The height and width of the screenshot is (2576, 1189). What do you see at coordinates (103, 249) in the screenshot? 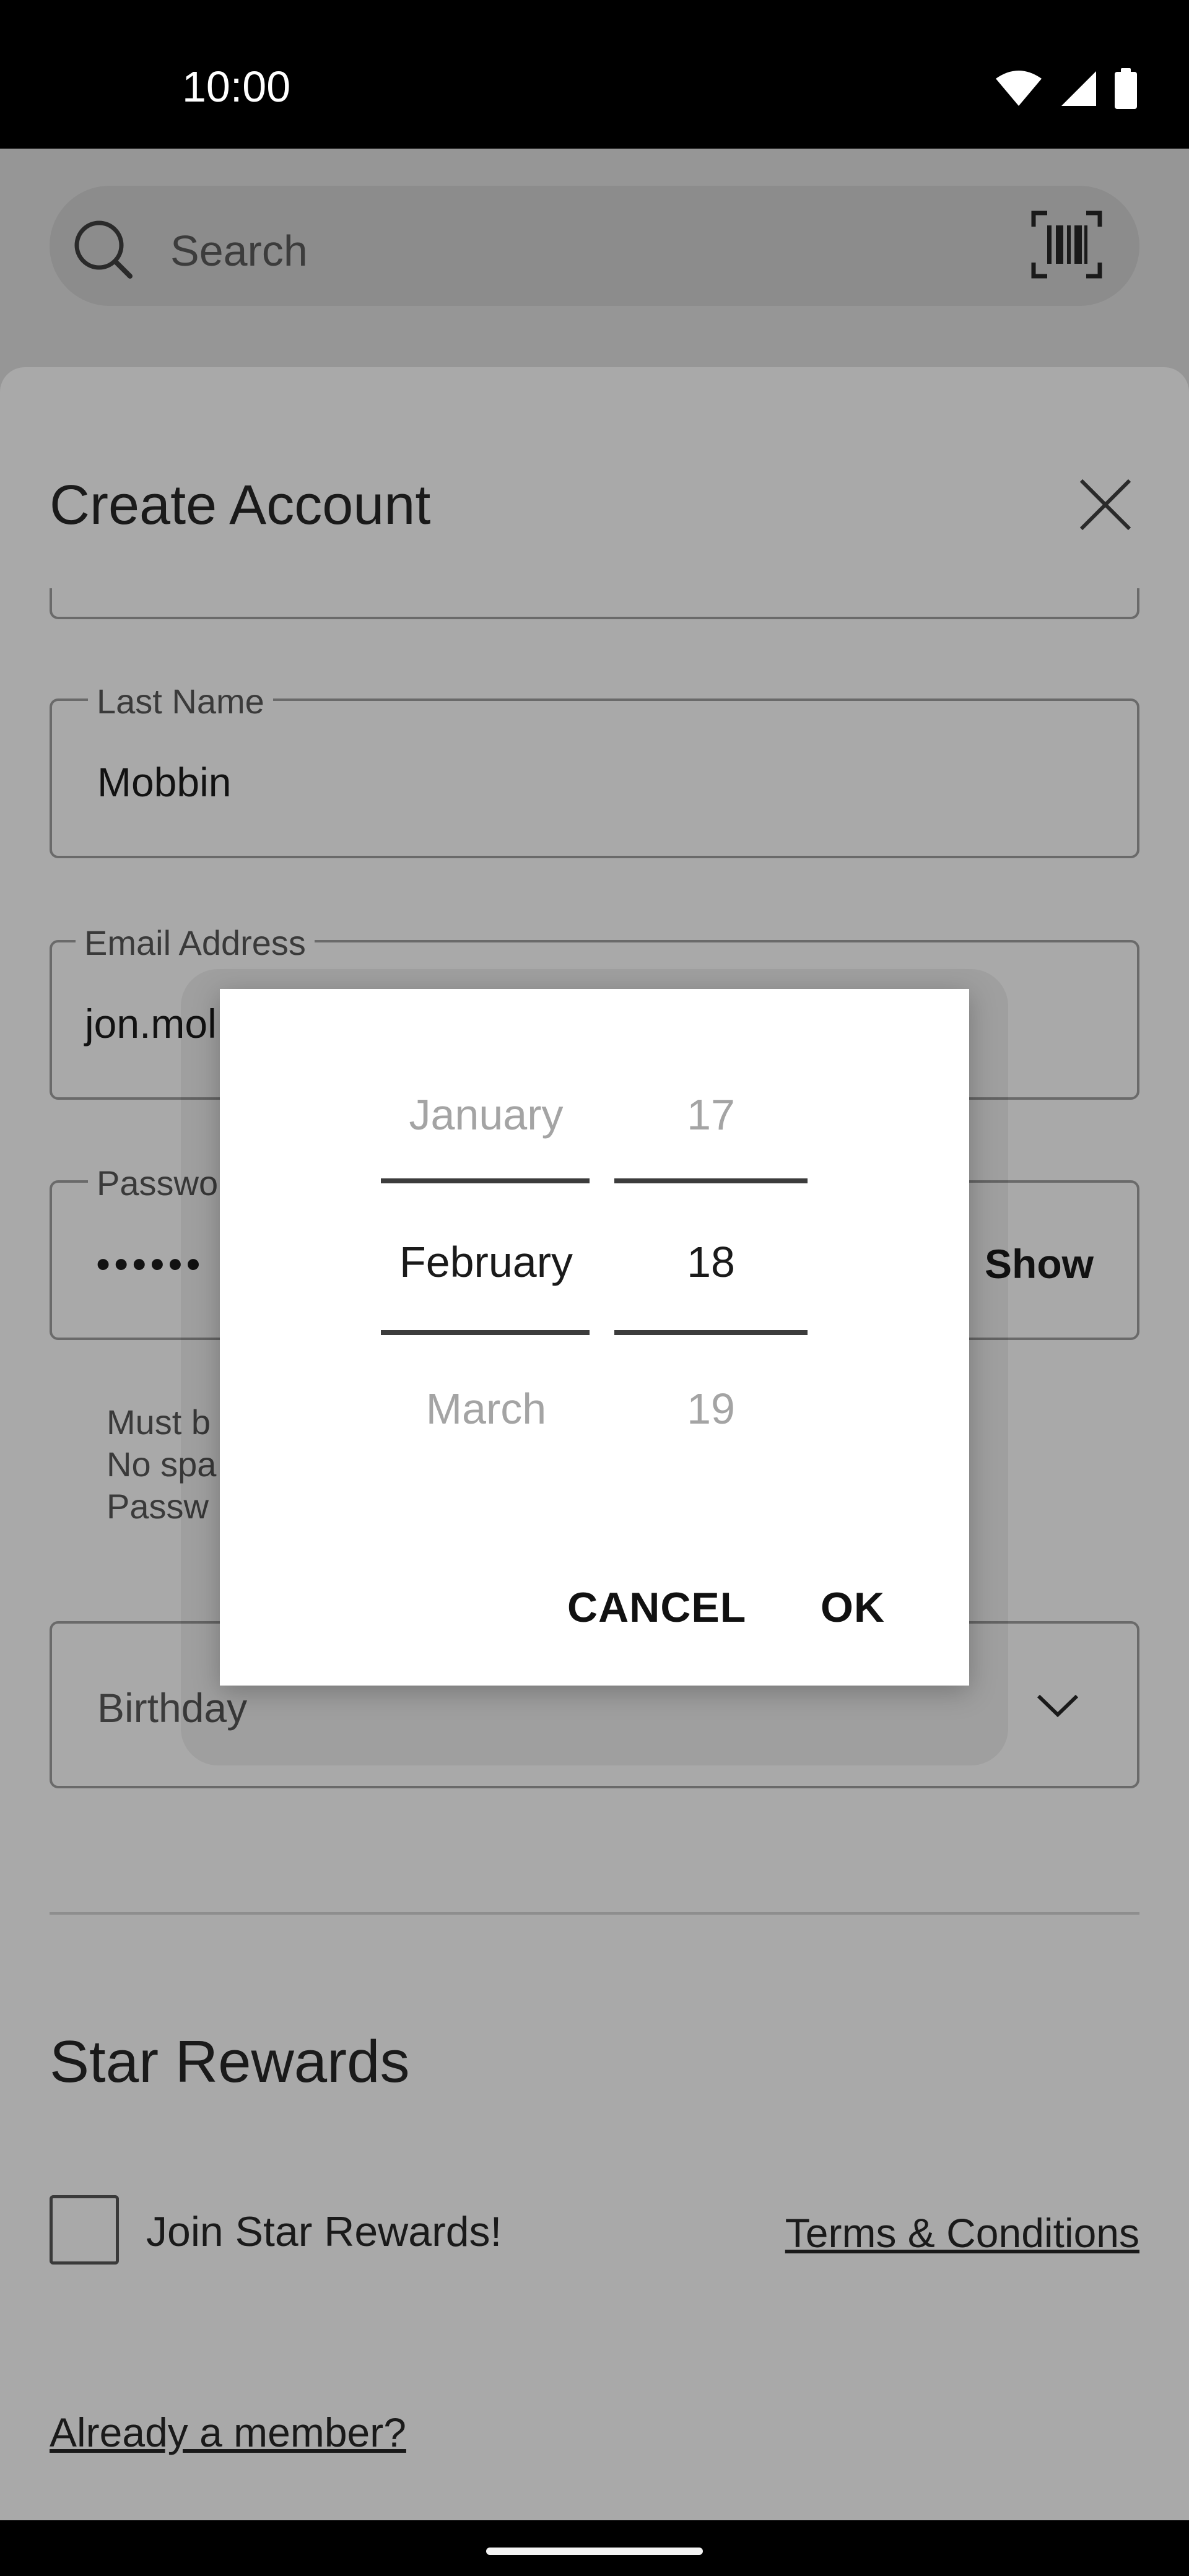
I see `search-icon` at bounding box center [103, 249].